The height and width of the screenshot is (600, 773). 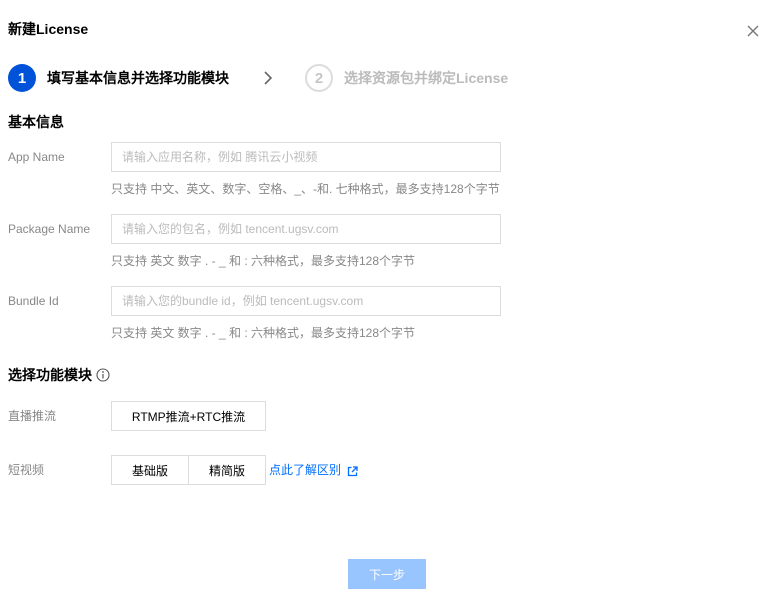 I want to click on bundle-id-input, so click(x=306, y=301).